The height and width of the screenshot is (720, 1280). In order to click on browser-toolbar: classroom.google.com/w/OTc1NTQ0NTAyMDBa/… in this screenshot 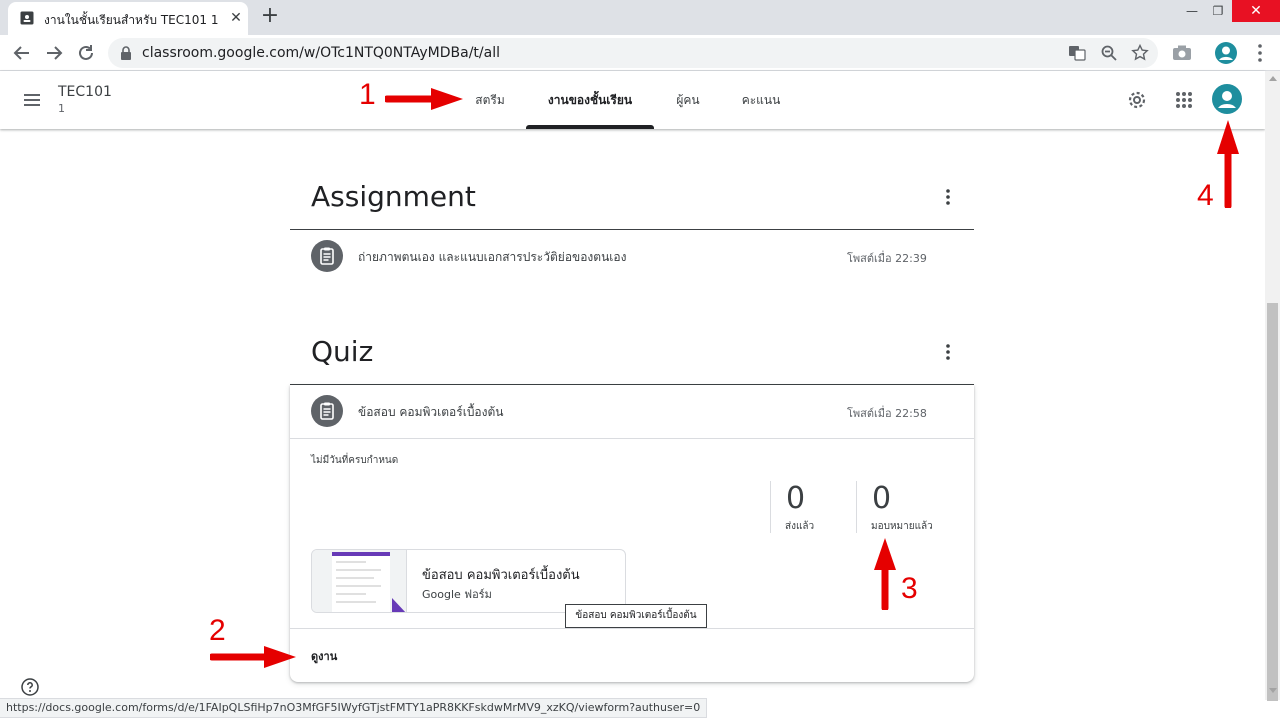, I will do `click(640, 53)`.